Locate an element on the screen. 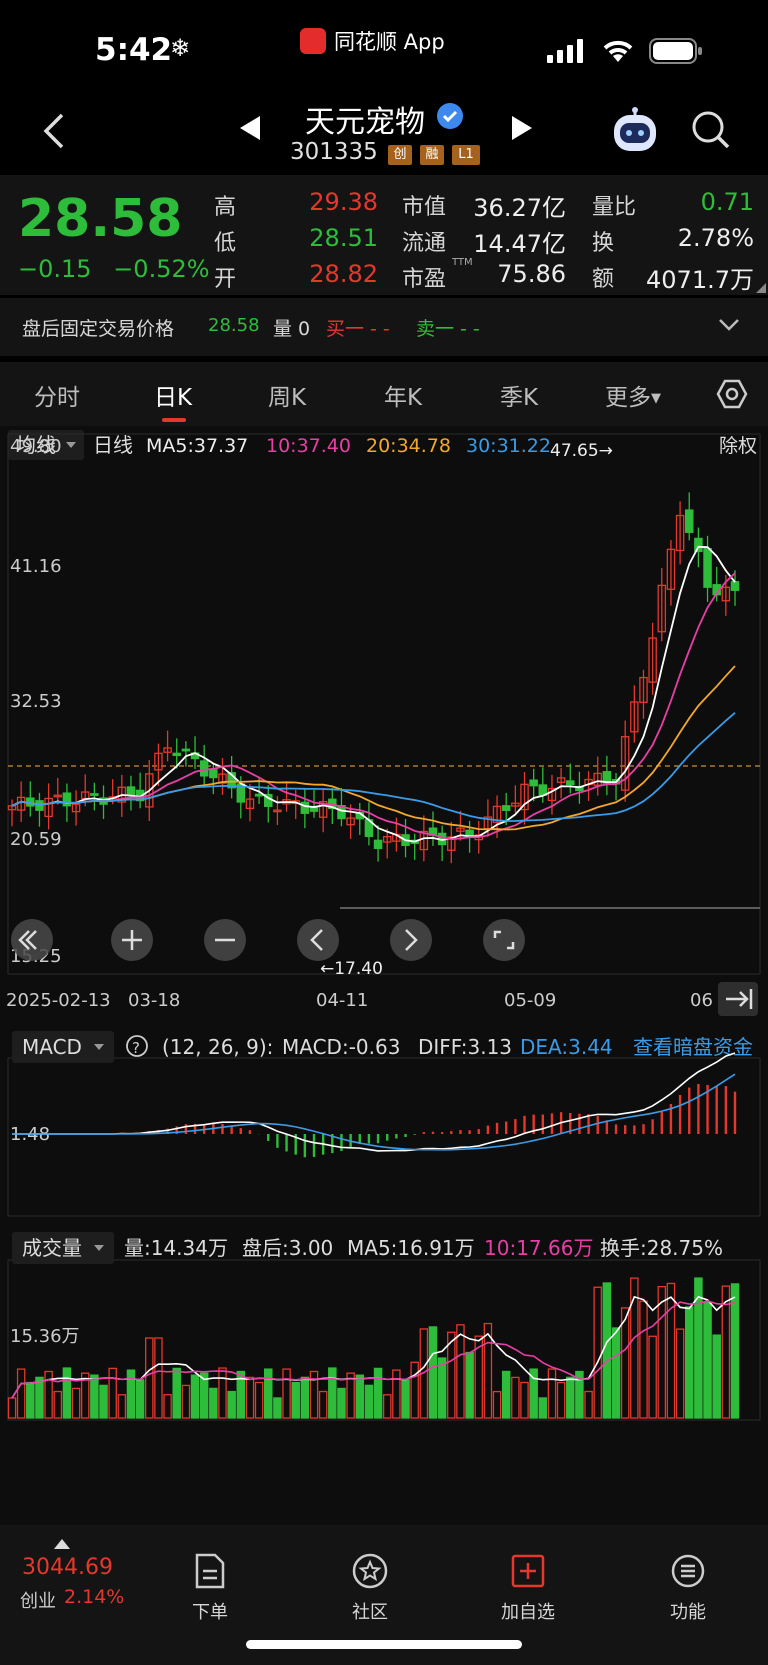  current-price: 28.58 is located at coordinates (100, 219).